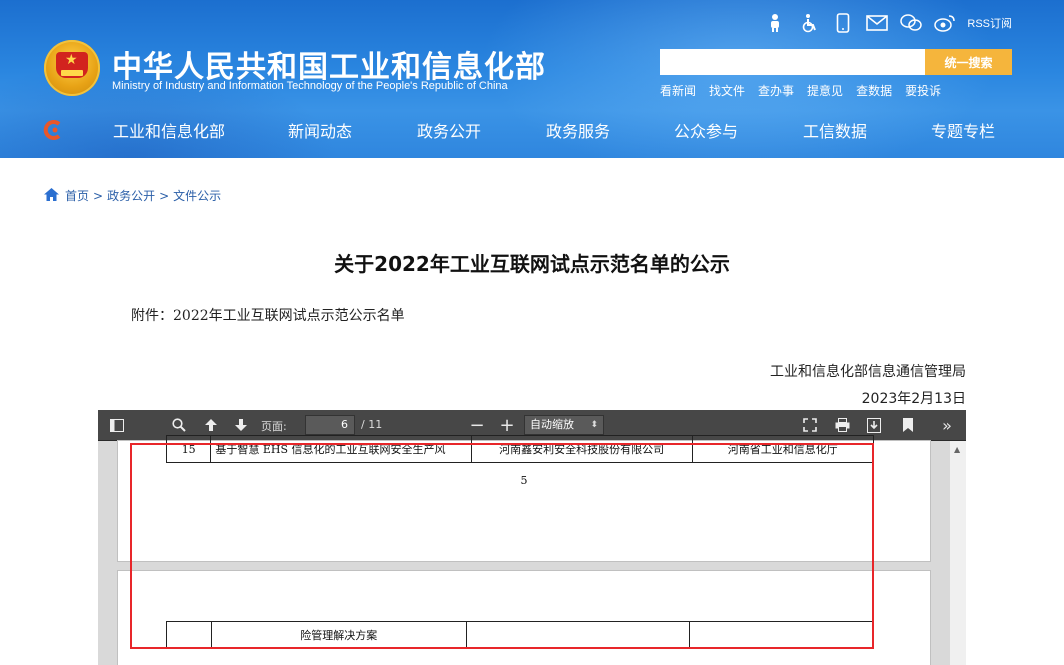 The image size is (1064, 665). I want to click on nav-item-data: 工信数据, so click(835, 130).